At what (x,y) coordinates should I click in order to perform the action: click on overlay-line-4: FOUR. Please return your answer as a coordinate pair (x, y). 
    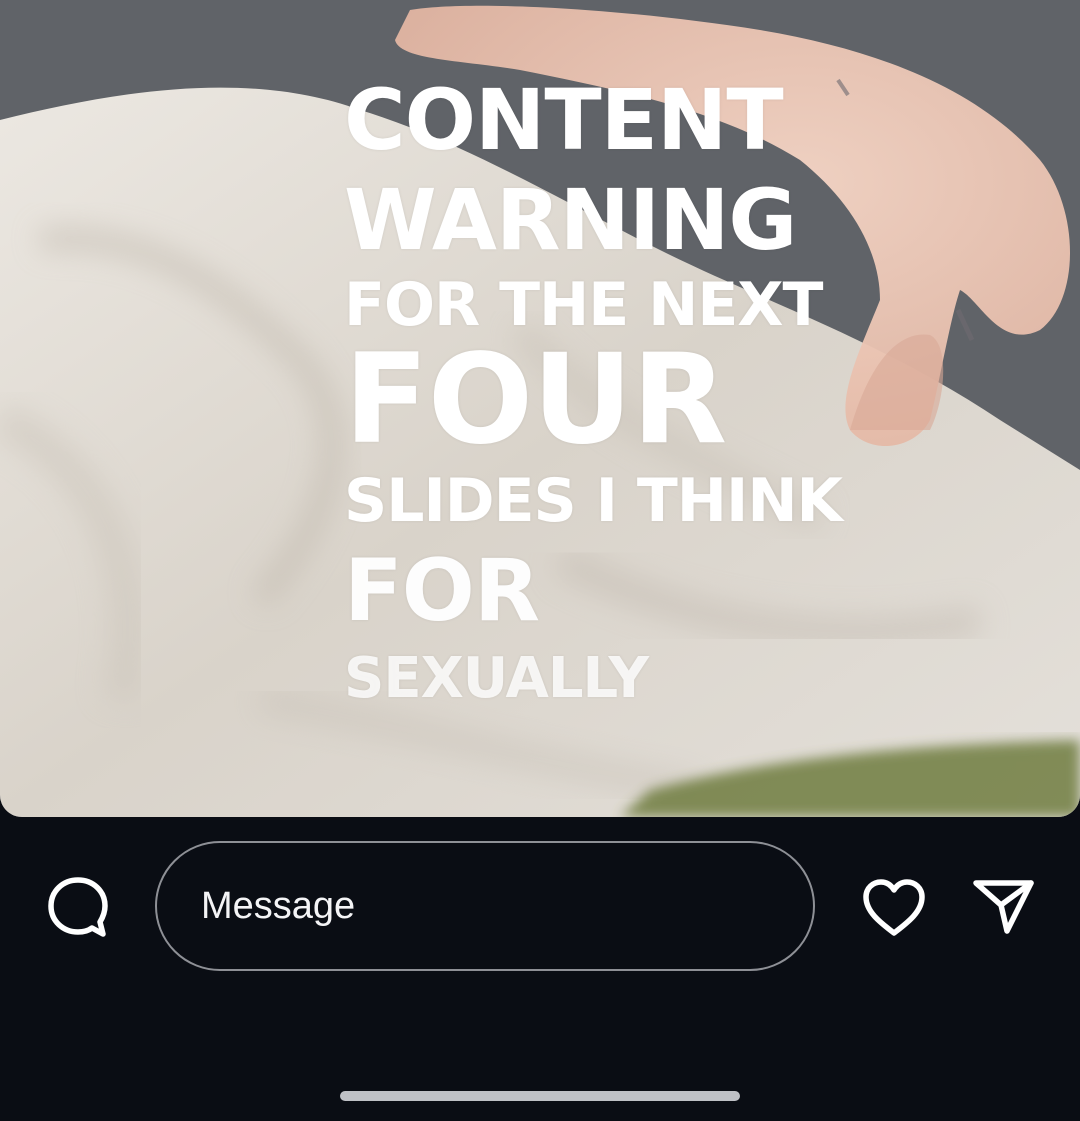
    Looking at the image, I should click on (535, 400).